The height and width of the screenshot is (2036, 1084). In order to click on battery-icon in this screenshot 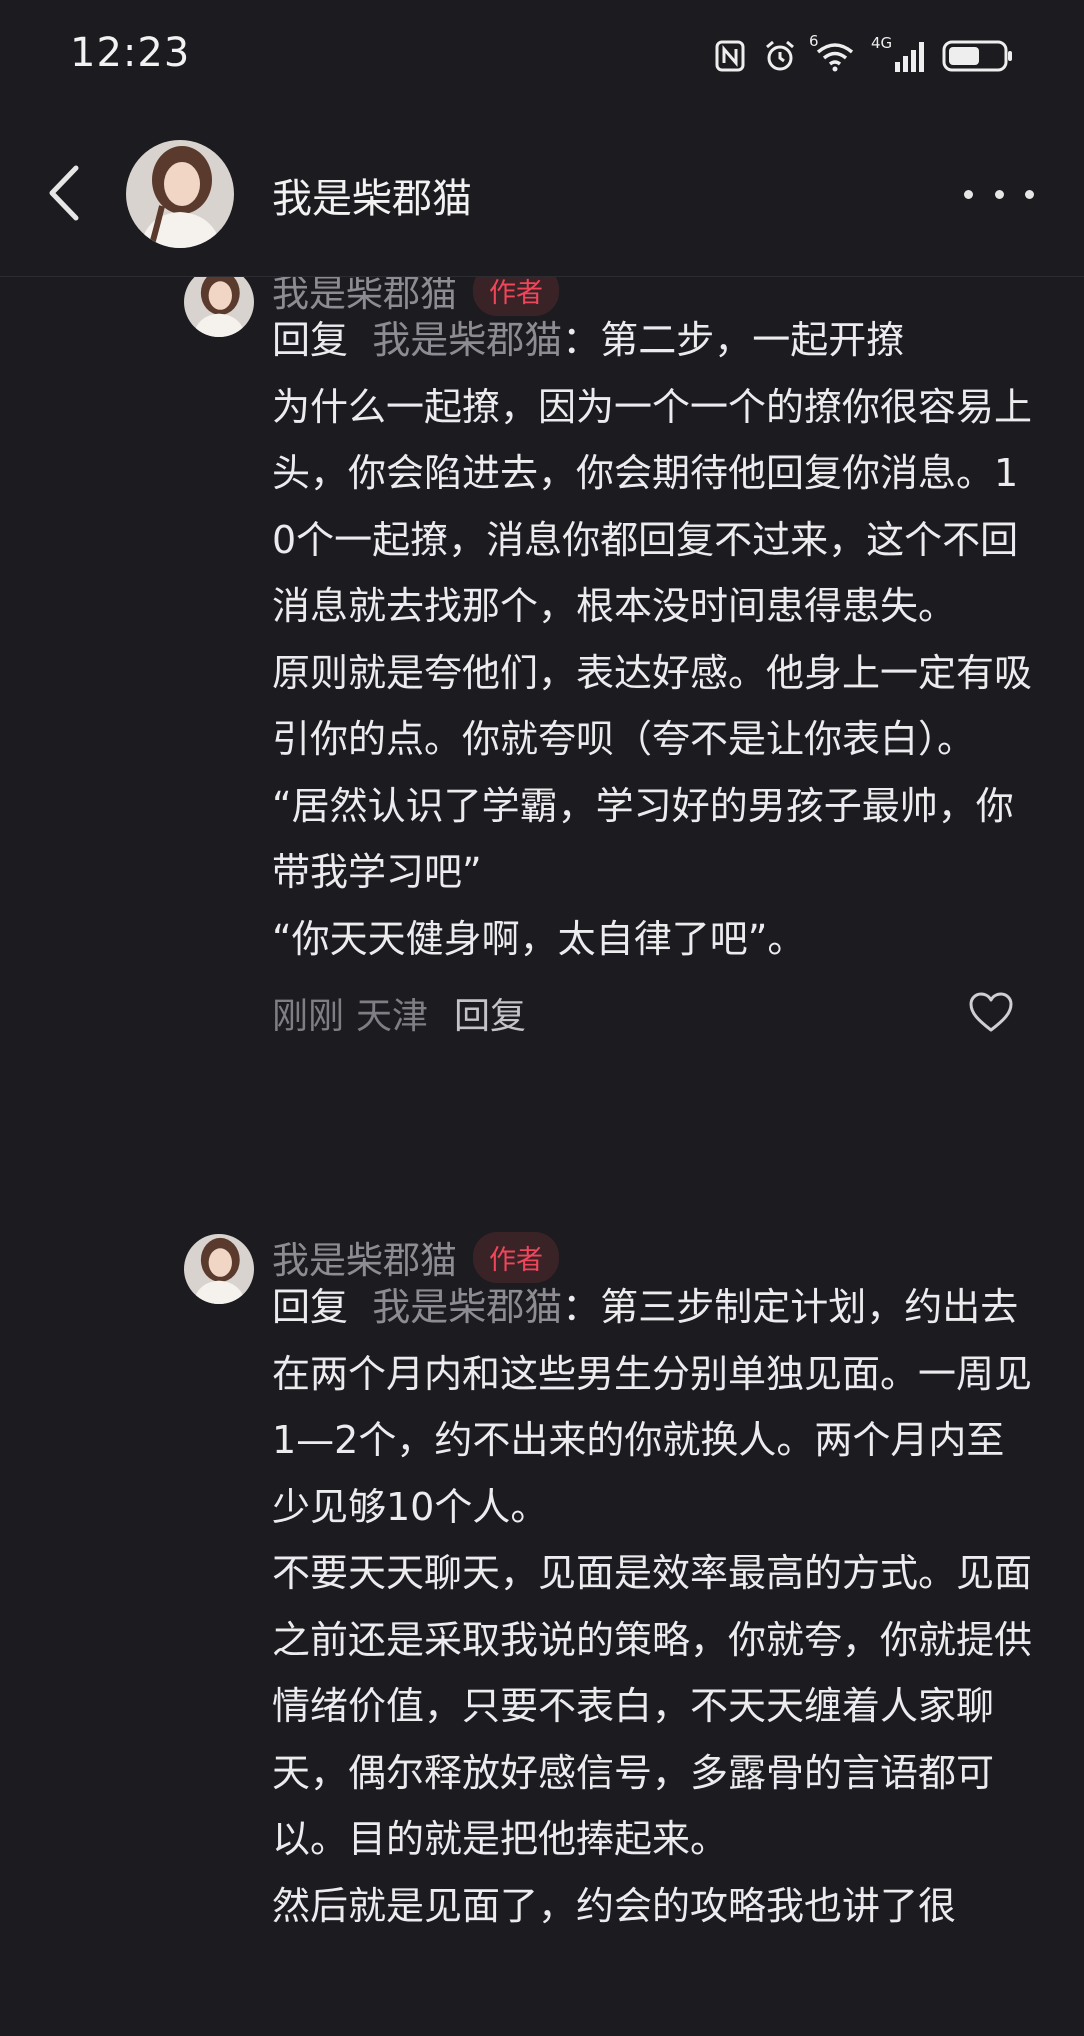, I will do `click(978, 56)`.